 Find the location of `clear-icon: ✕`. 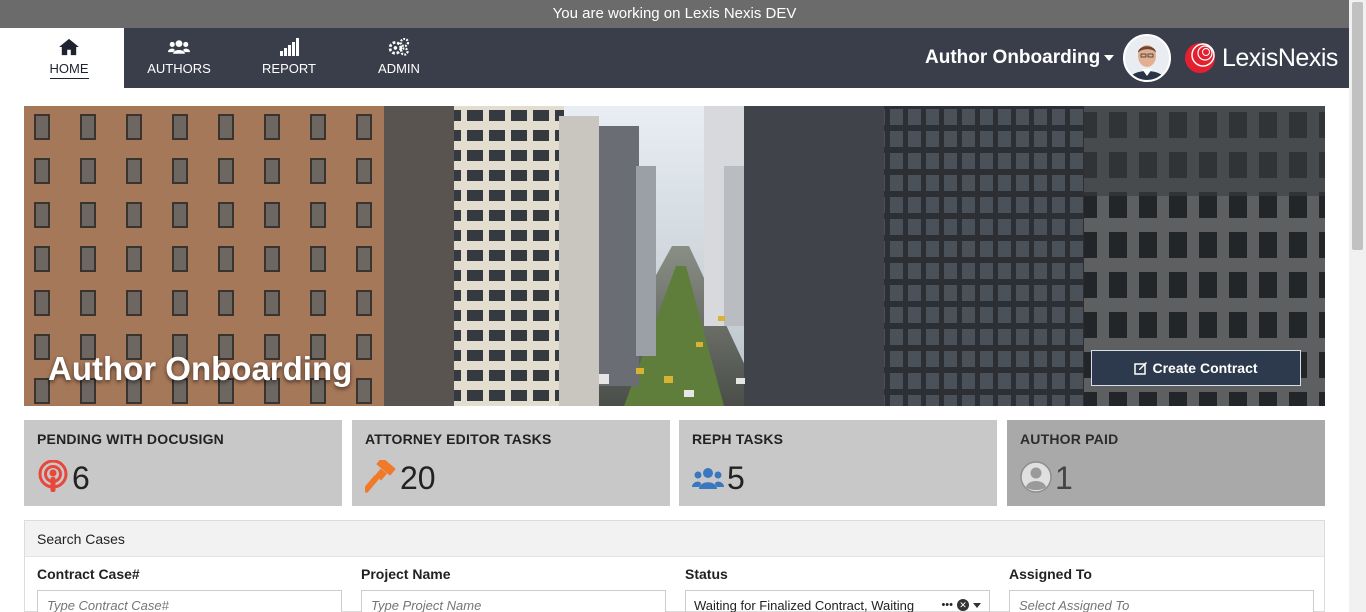

clear-icon: ✕ is located at coordinates (963, 605).